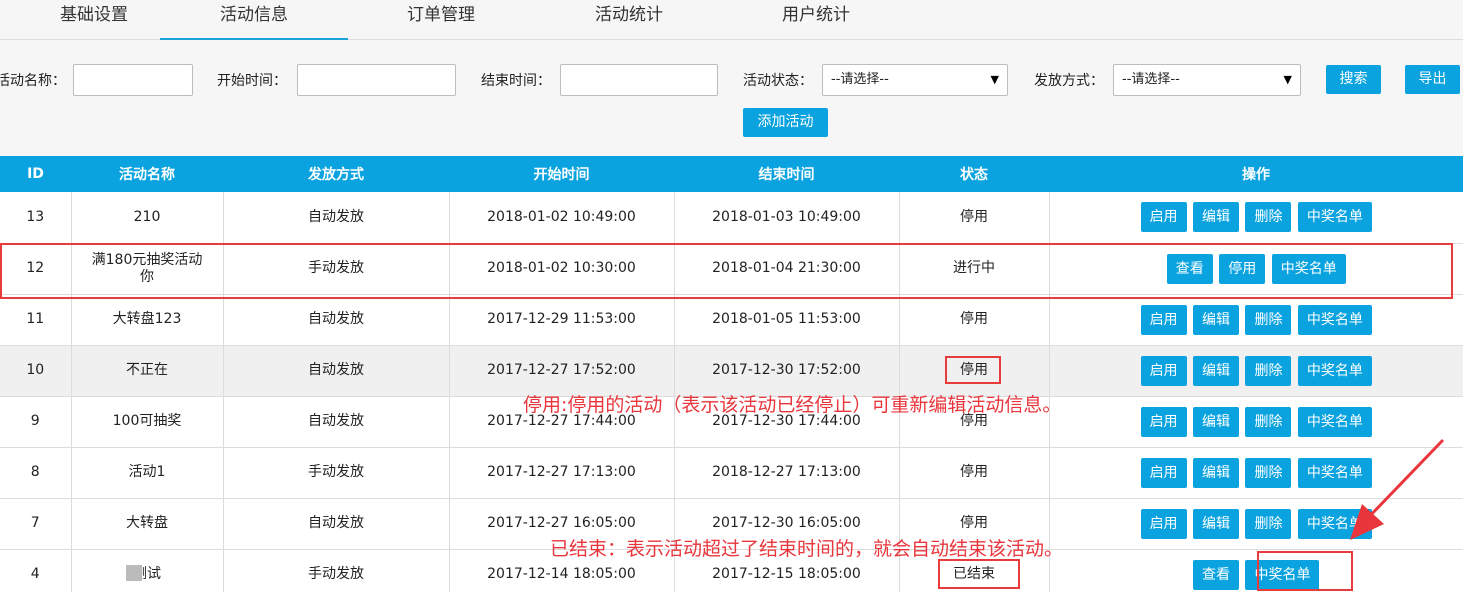  I want to click on search-button: 搜索, so click(1353, 79).